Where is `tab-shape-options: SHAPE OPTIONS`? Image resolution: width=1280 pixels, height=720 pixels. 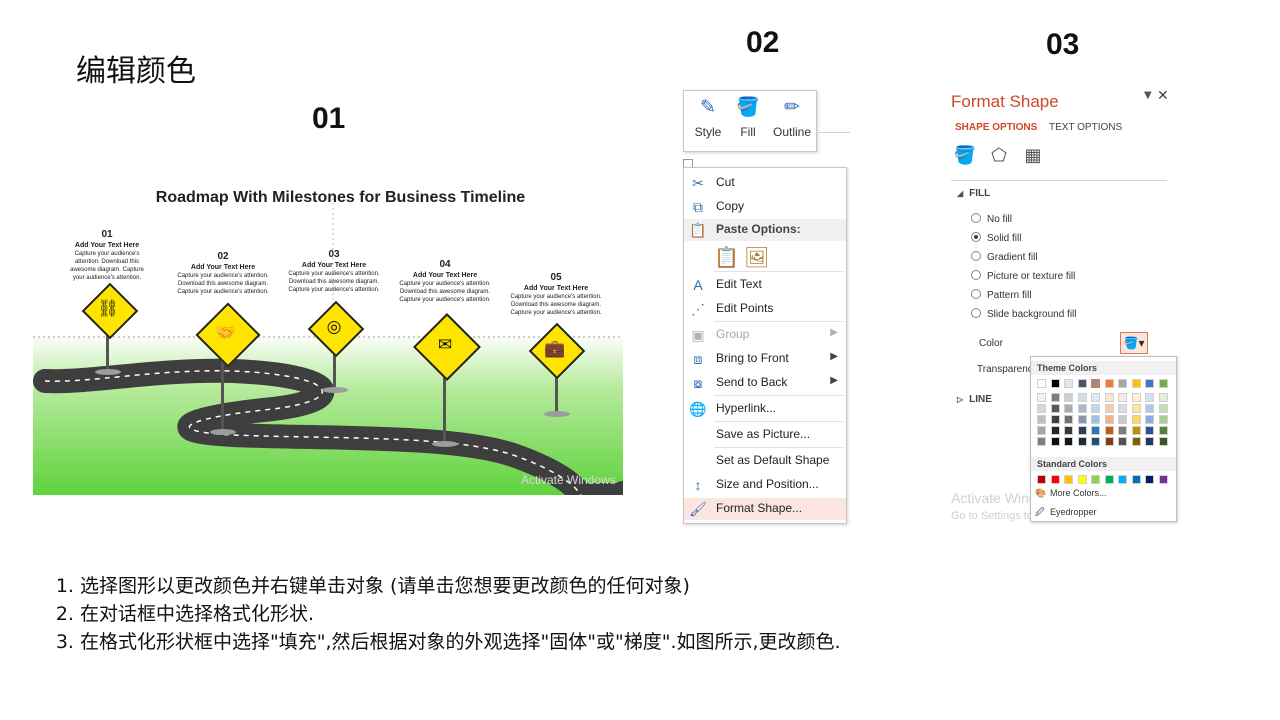 tab-shape-options: SHAPE OPTIONS is located at coordinates (996, 127).